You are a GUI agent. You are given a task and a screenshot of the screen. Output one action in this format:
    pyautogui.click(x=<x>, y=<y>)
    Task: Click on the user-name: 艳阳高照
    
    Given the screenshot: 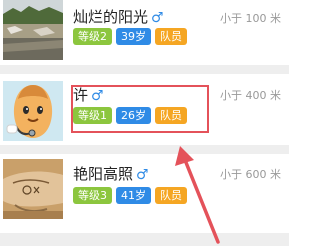 What is the action you would take?
    pyautogui.click(x=103, y=174)
    